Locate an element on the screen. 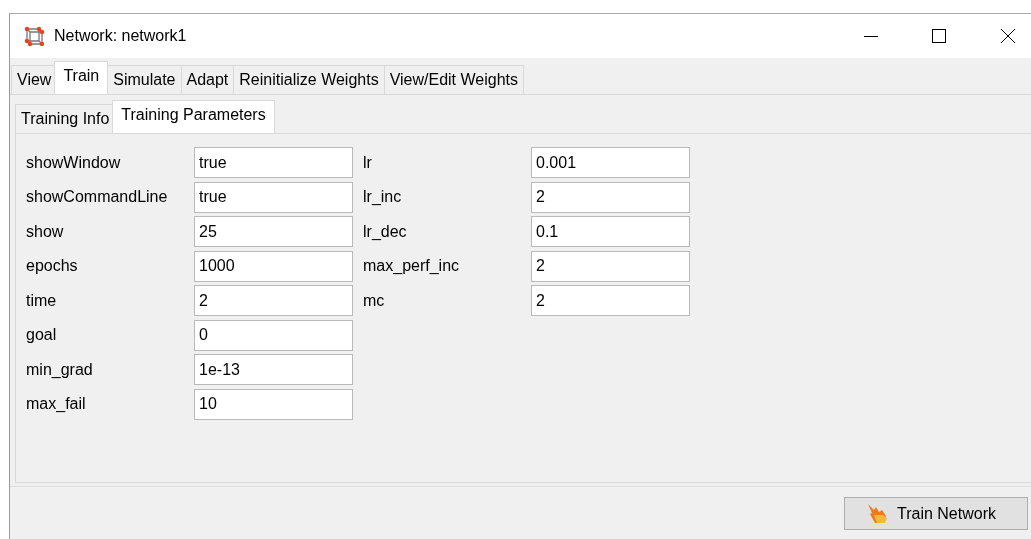 Image resolution: width=1031 pixels, height=539 pixels. parameter-field: 0 is located at coordinates (273, 335).